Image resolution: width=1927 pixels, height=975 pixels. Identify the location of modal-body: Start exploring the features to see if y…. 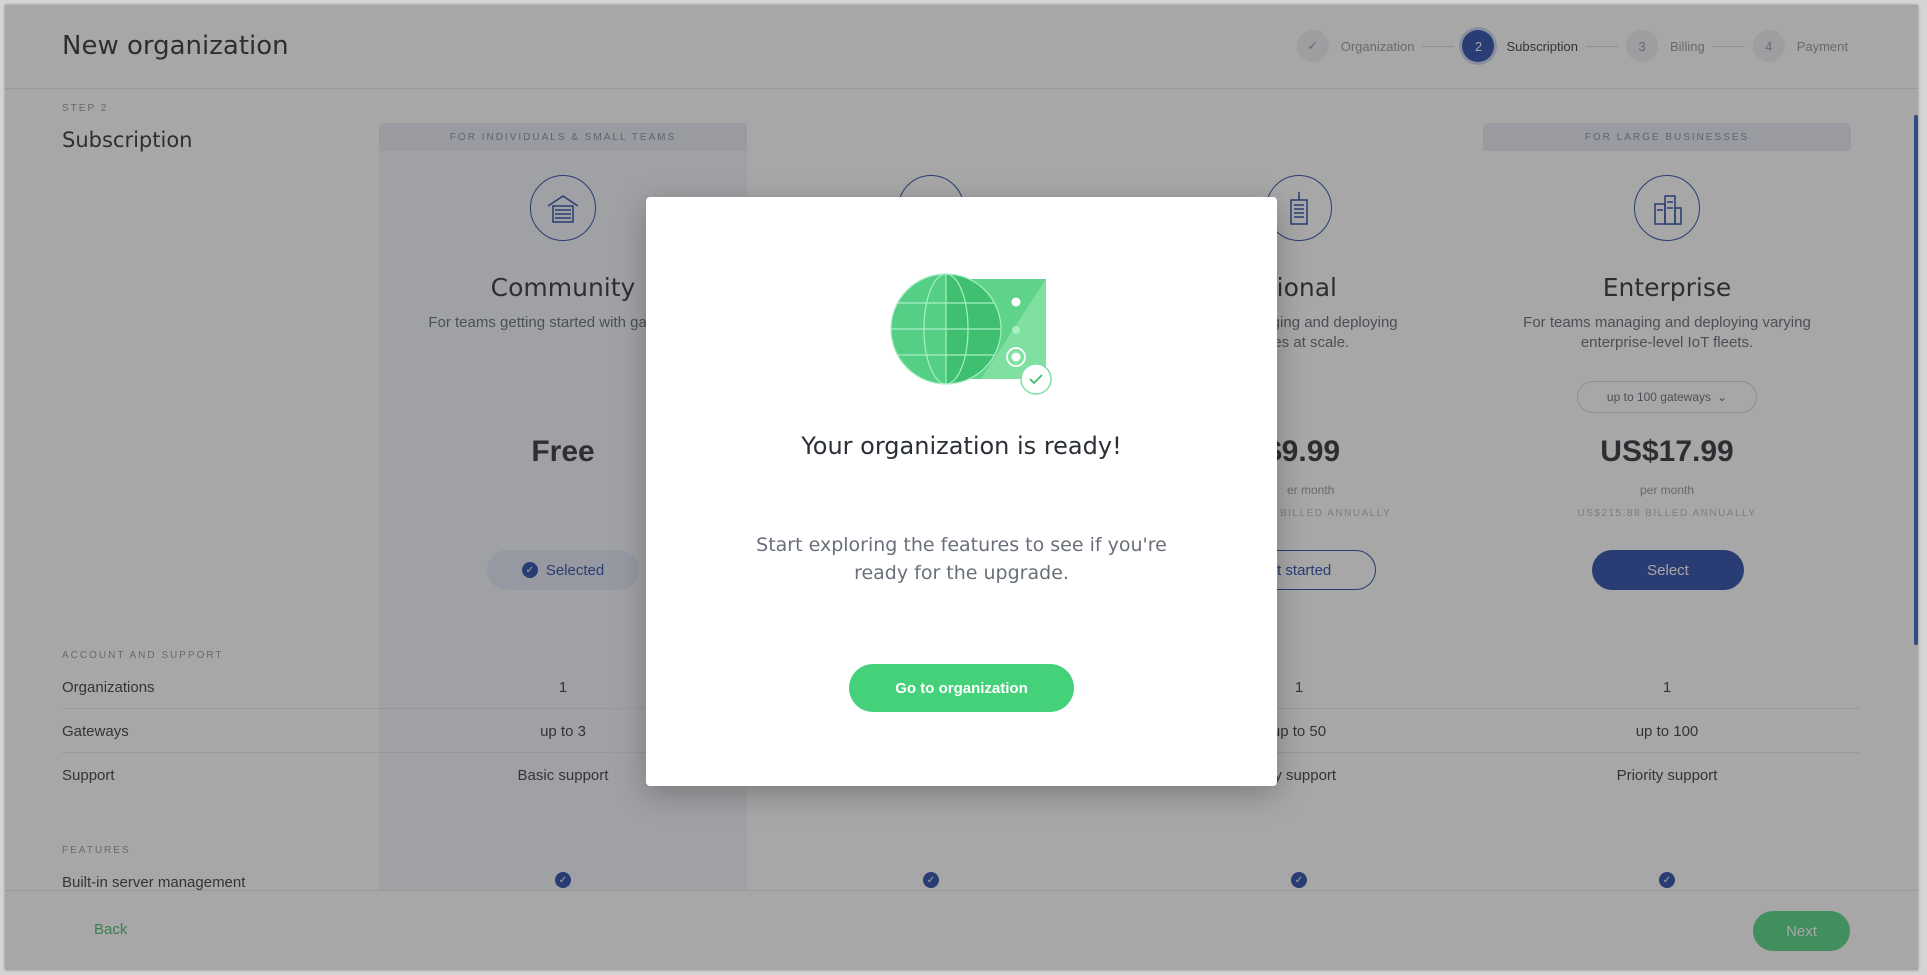
(961, 559).